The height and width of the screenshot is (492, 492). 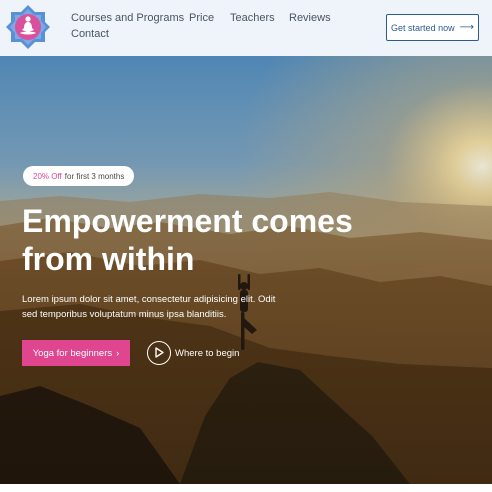 What do you see at coordinates (118, 353) in the screenshot?
I see `chevron-right-icon: ›` at bounding box center [118, 353].